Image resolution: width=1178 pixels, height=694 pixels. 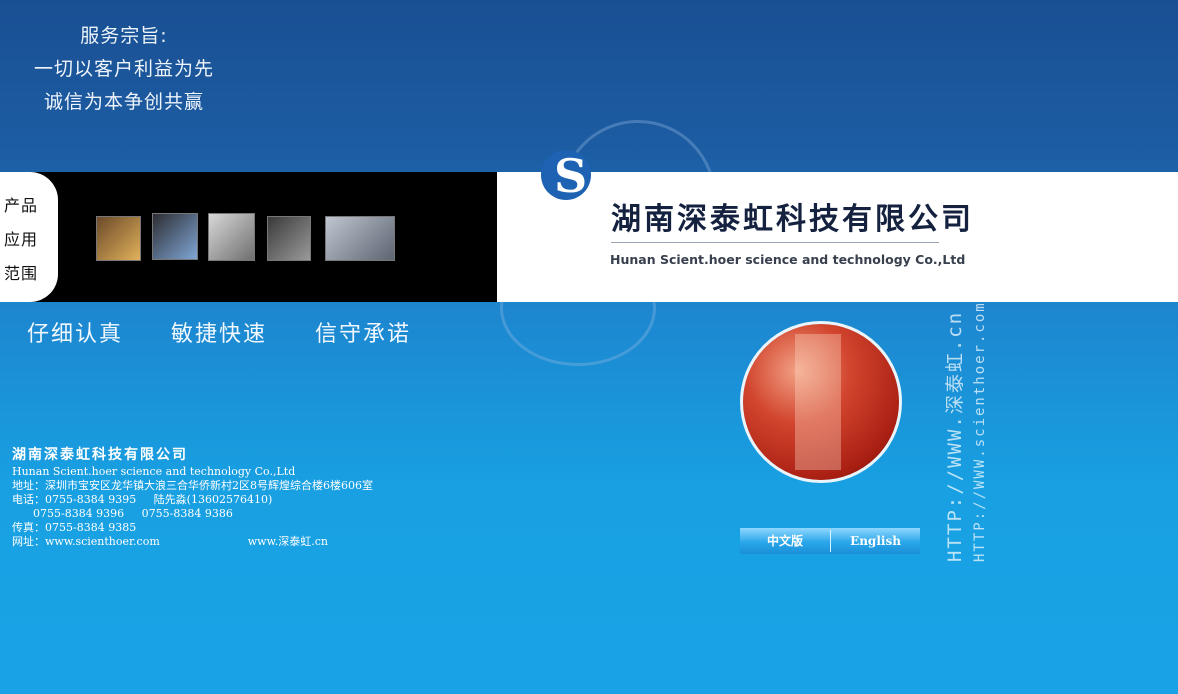 What do you see at coordinates (363, 334) in the screenshot?
I see `slogan-promise: 信守承诺` at bounding box center [363, 334].